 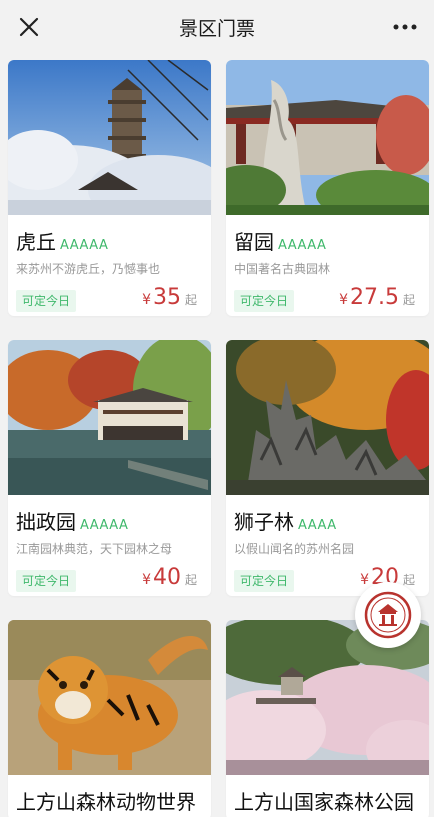 I want to click on attraction-grade: AAAA, so click(x=317, y=525).